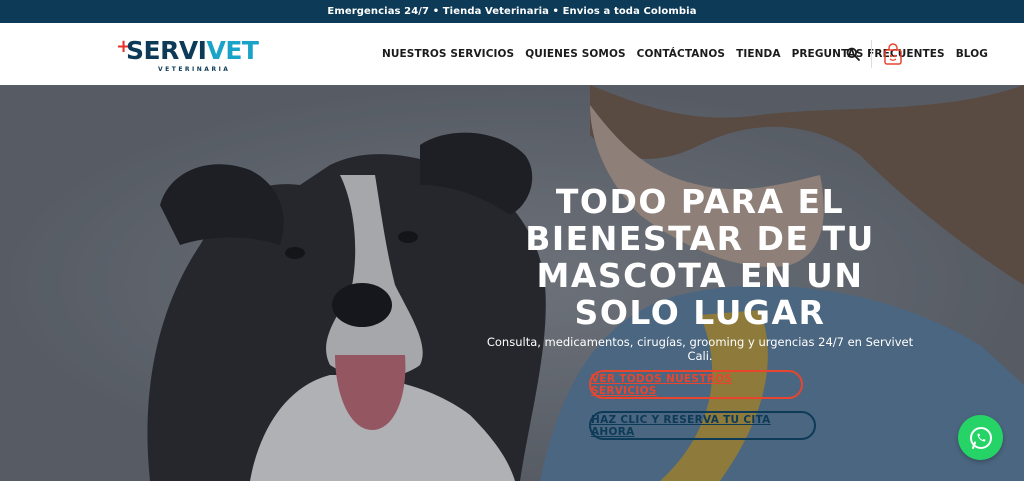  I want to click on book-appointment-button: HAZ CLIC Y RESERVA TU CITA AHORA, so click(702, 425).